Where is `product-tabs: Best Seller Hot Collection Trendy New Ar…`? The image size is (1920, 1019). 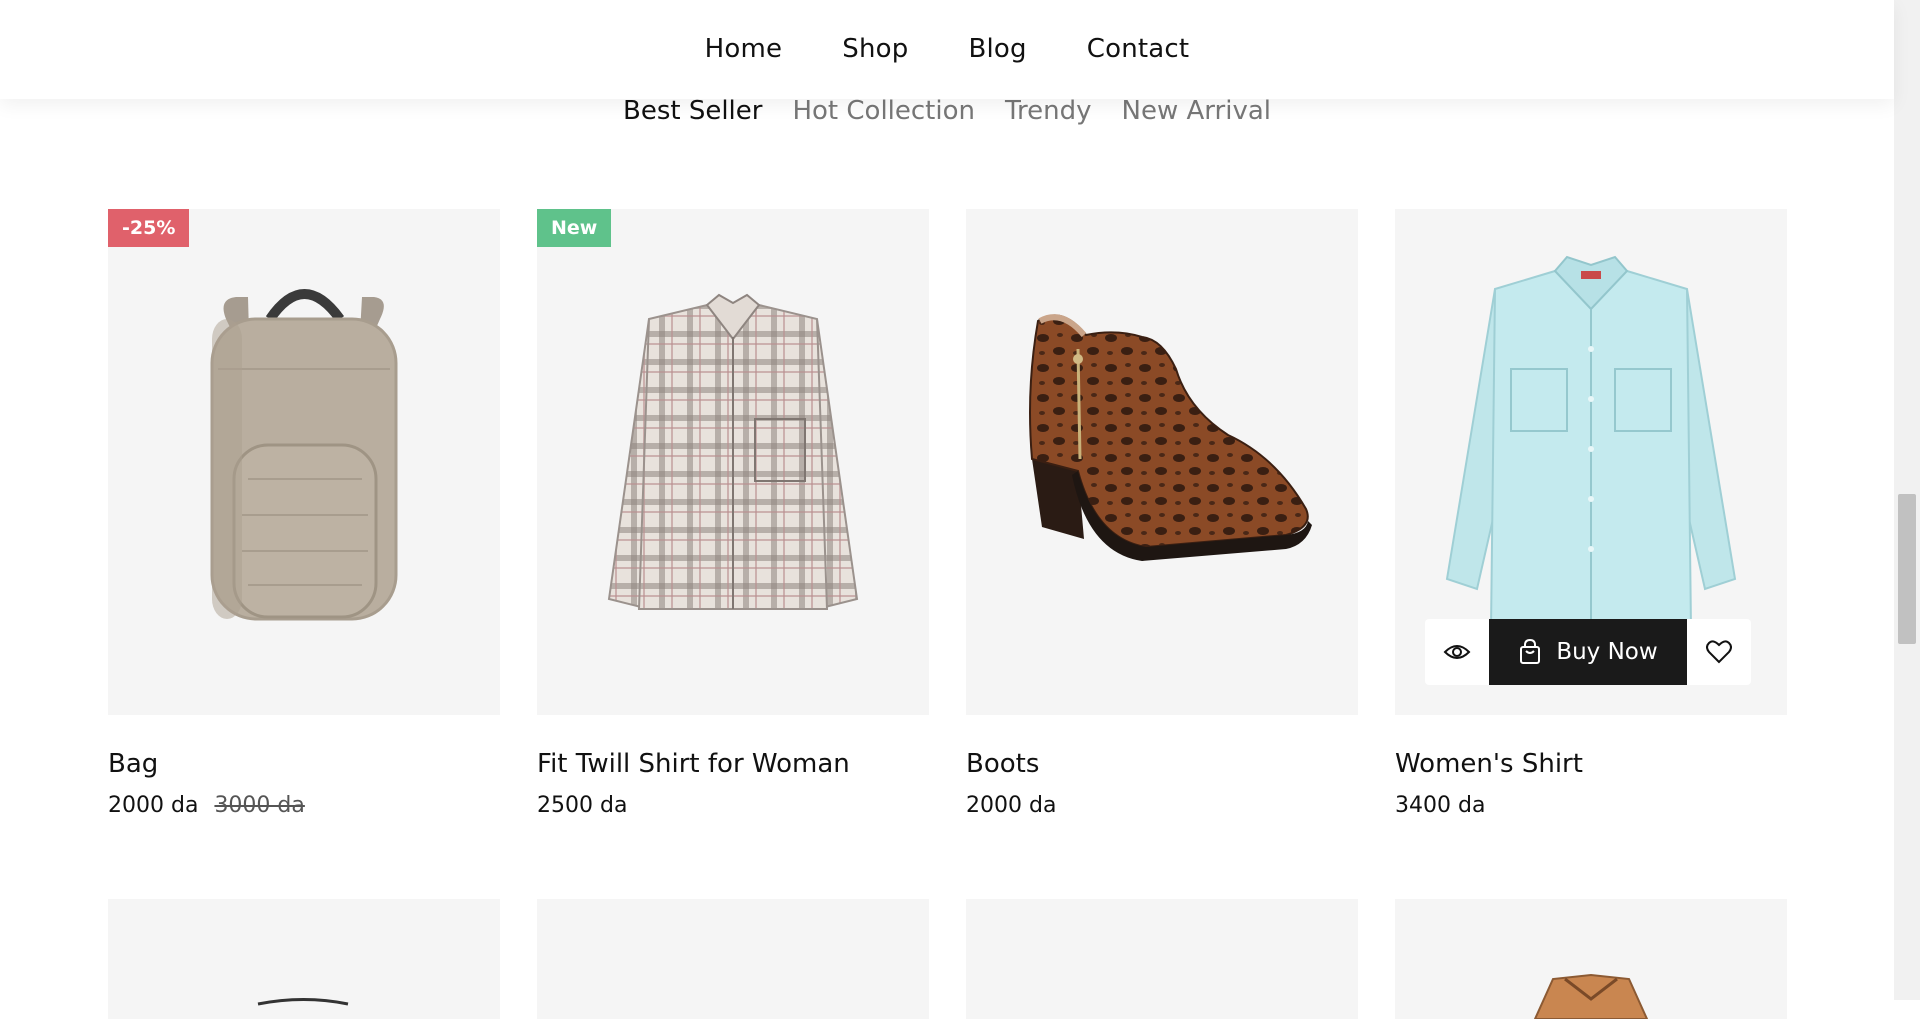 product-tabs: Best Seller Hot Collection Trendy New Ar… is located at coordinates (947, 111).